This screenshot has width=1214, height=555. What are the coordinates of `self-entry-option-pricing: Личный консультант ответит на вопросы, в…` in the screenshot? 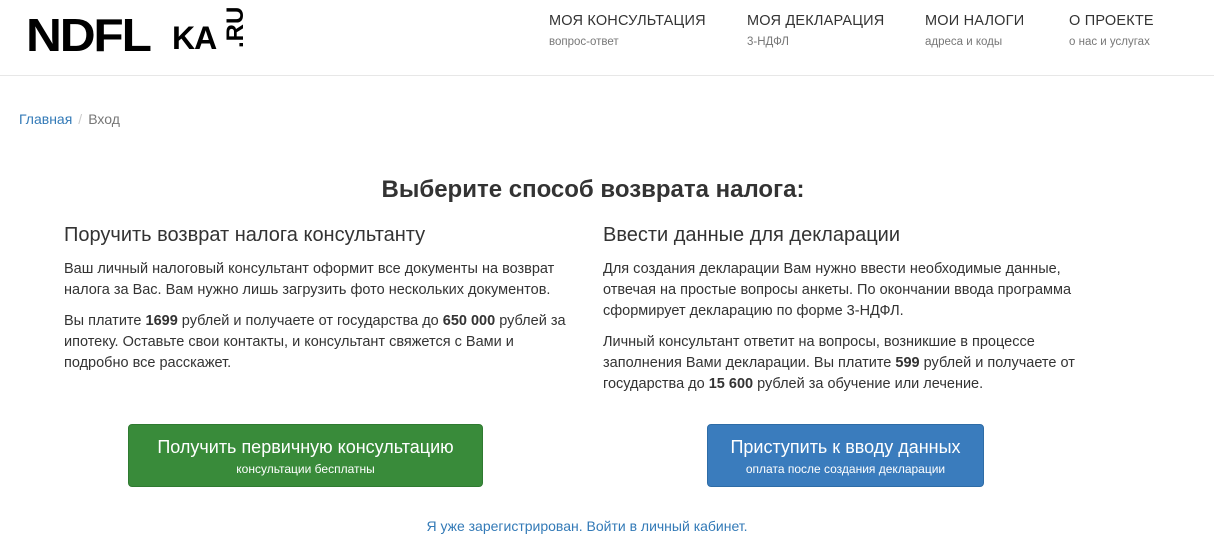 It's located at (858, 363).